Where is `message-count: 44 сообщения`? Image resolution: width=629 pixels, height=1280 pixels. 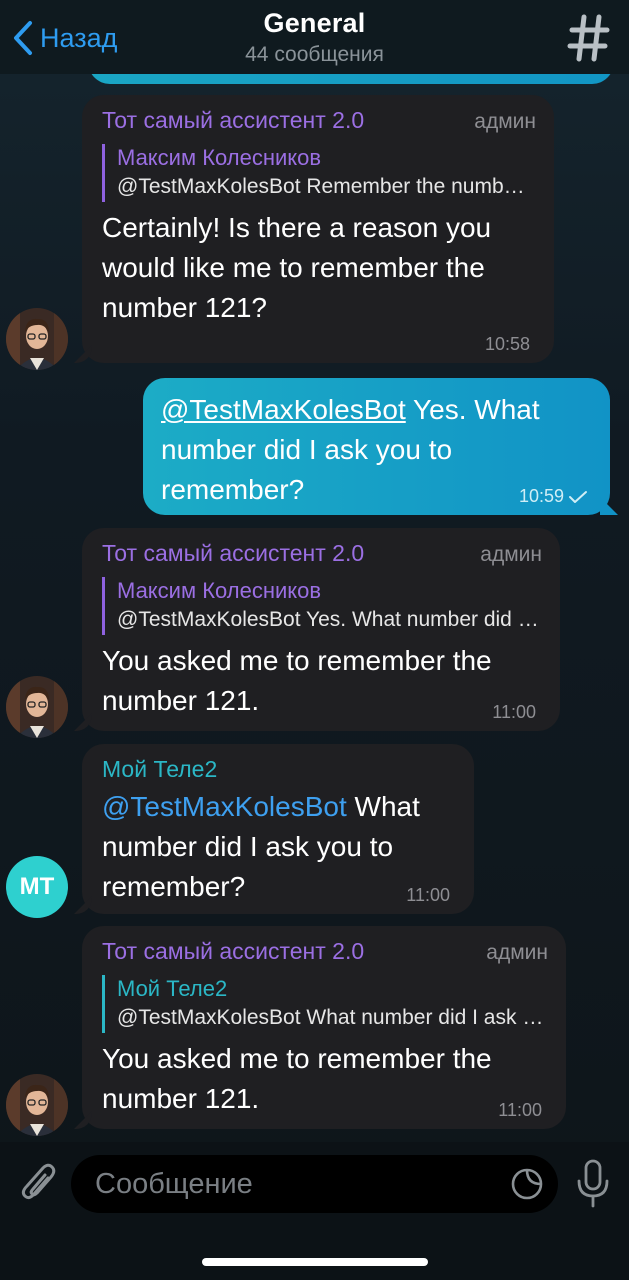 message-count: 44 сообщения is located at coordinates (314, 54).